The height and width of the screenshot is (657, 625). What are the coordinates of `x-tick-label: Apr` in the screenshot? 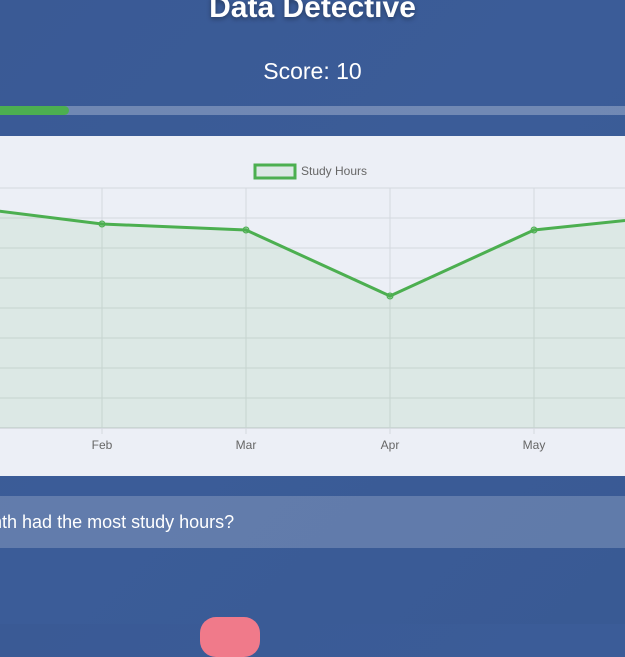 It's located at (390, 445).